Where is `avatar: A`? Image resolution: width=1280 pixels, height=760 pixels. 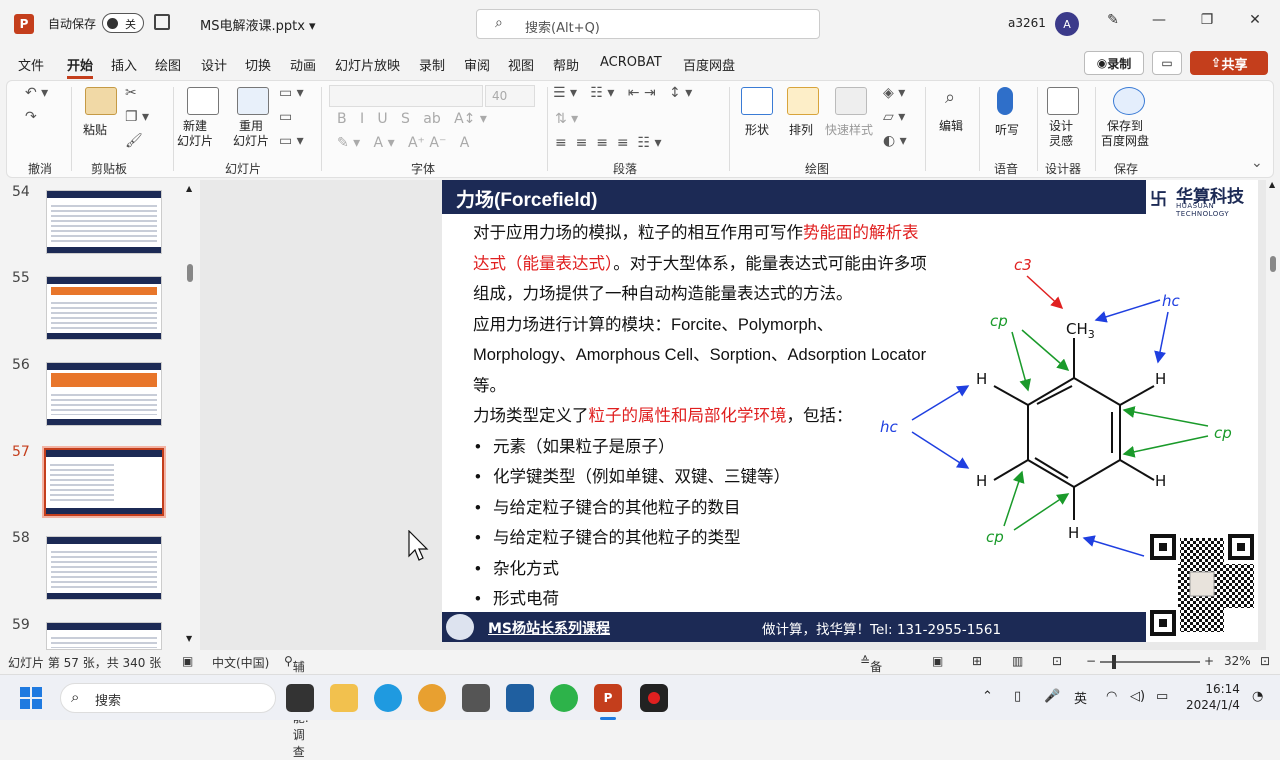
avatar: A is located at coordinates (1067, 24).